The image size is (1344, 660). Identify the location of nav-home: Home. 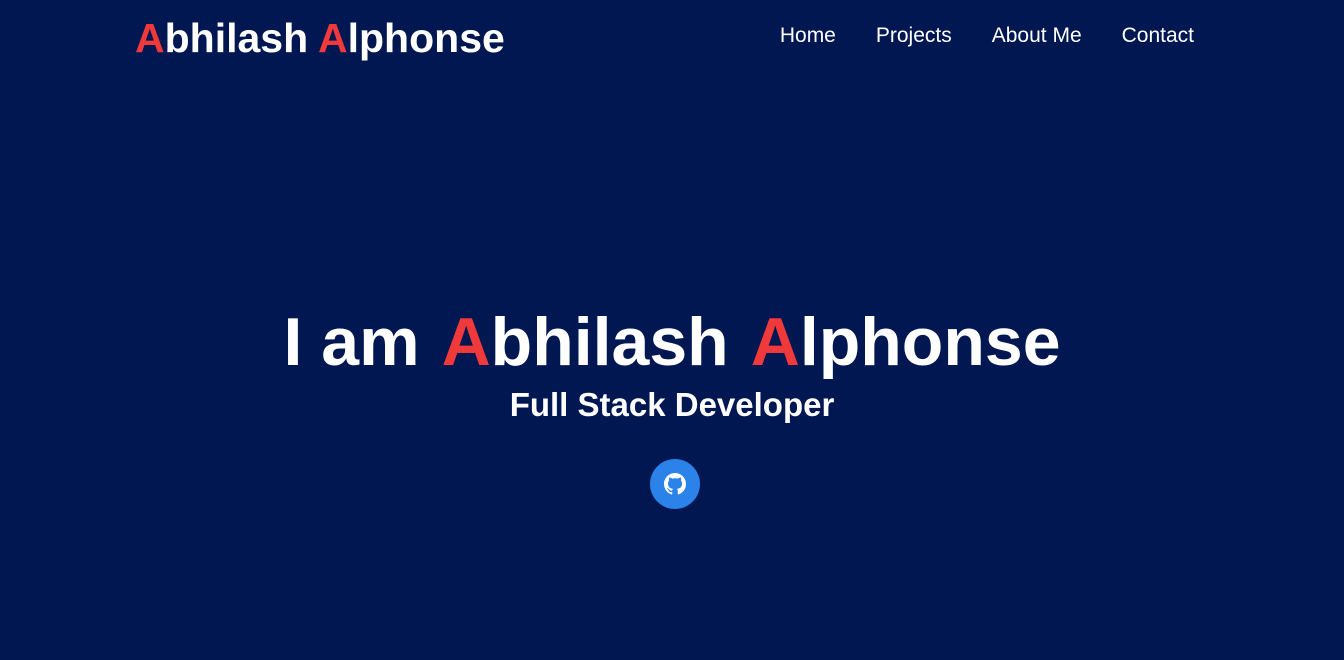
(808, 36).